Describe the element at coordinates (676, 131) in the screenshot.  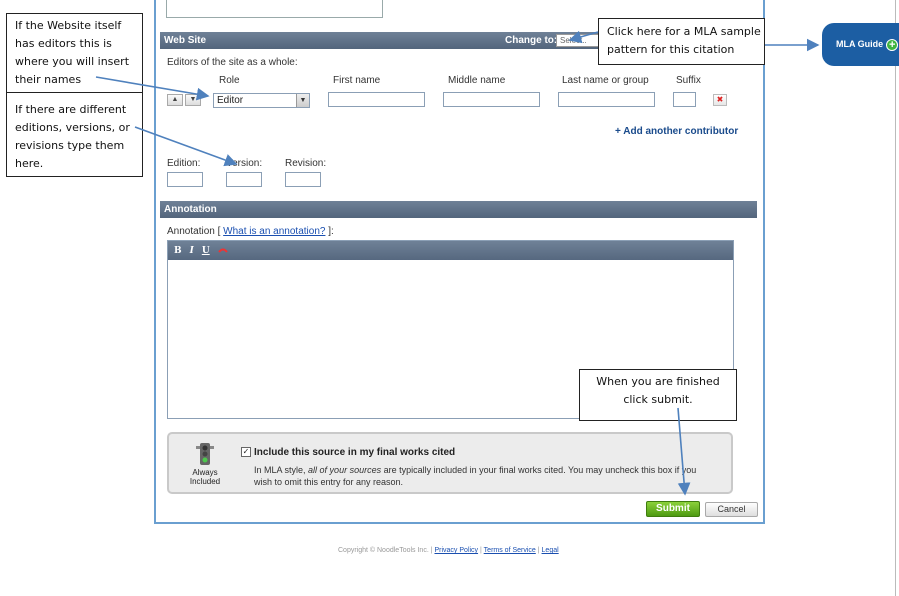
I see `add-contributor-link: + Add another contributor` at that location.